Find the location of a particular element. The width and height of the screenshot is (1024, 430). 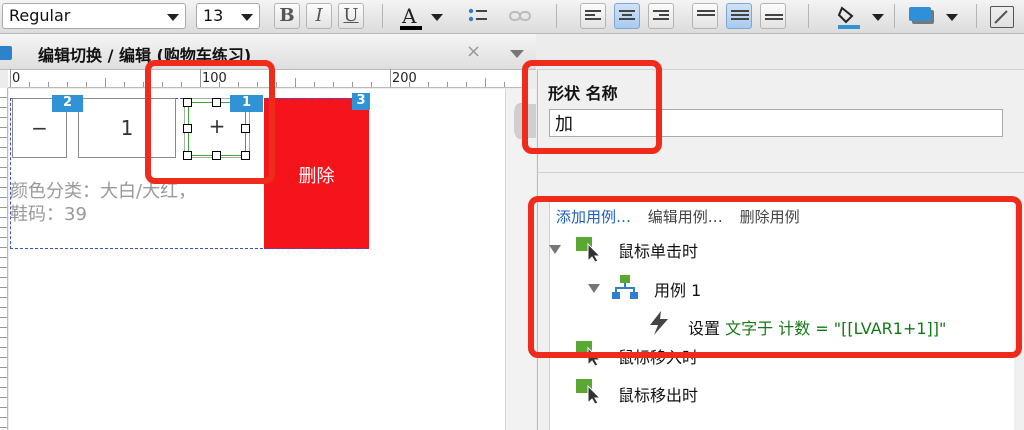

page-icon is located at coordinates (6, 53).